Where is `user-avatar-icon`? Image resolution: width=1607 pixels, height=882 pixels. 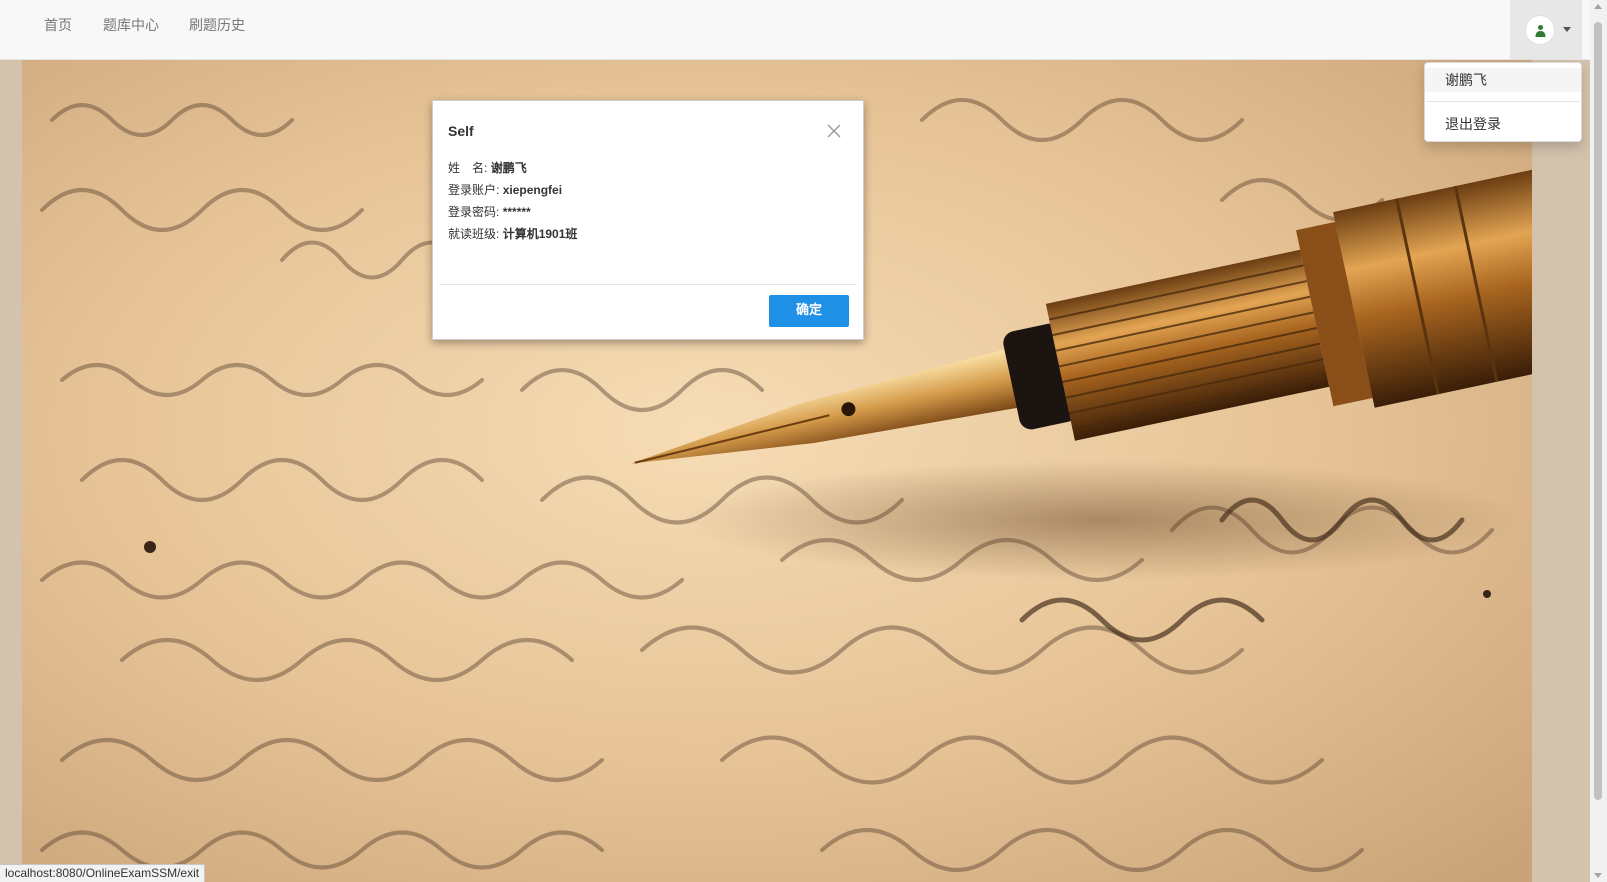
user-avatar-icon is located at coordinates (1540, 31).